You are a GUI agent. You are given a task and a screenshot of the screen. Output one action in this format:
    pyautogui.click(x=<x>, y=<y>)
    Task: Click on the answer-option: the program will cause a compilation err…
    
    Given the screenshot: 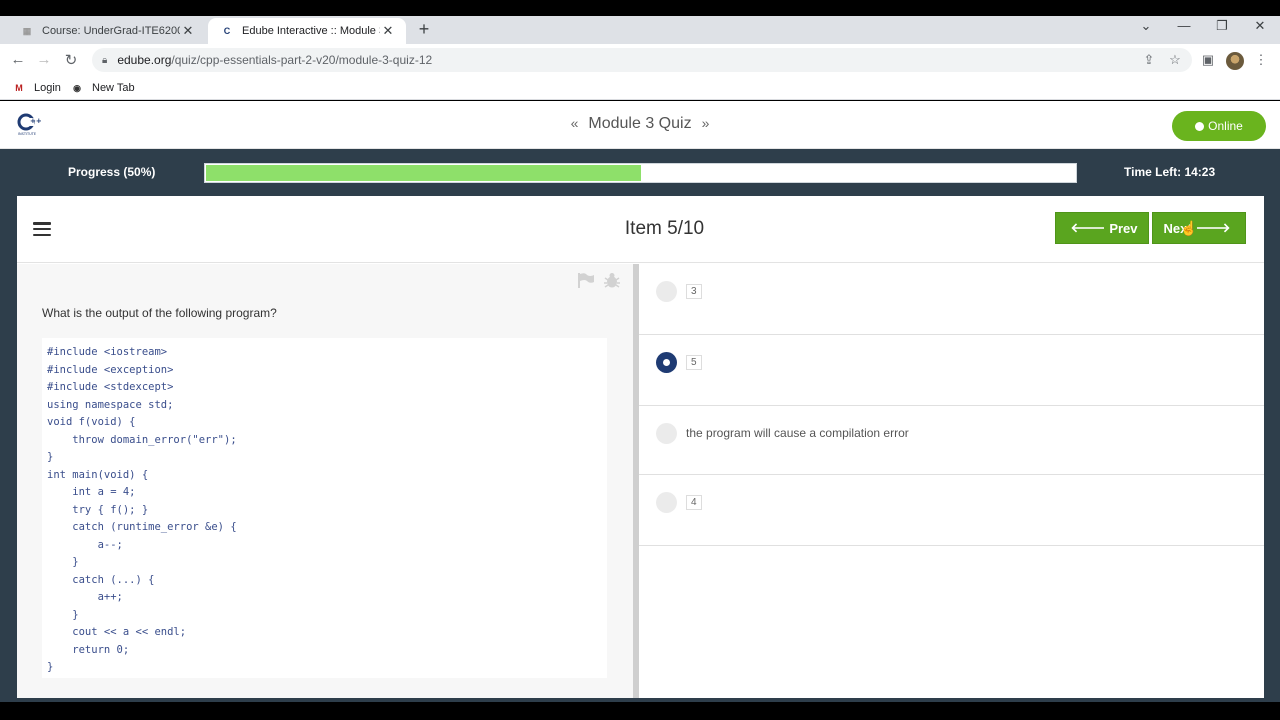 What is the action you would take?
    pyautogui.click(x=951, y=440)
    